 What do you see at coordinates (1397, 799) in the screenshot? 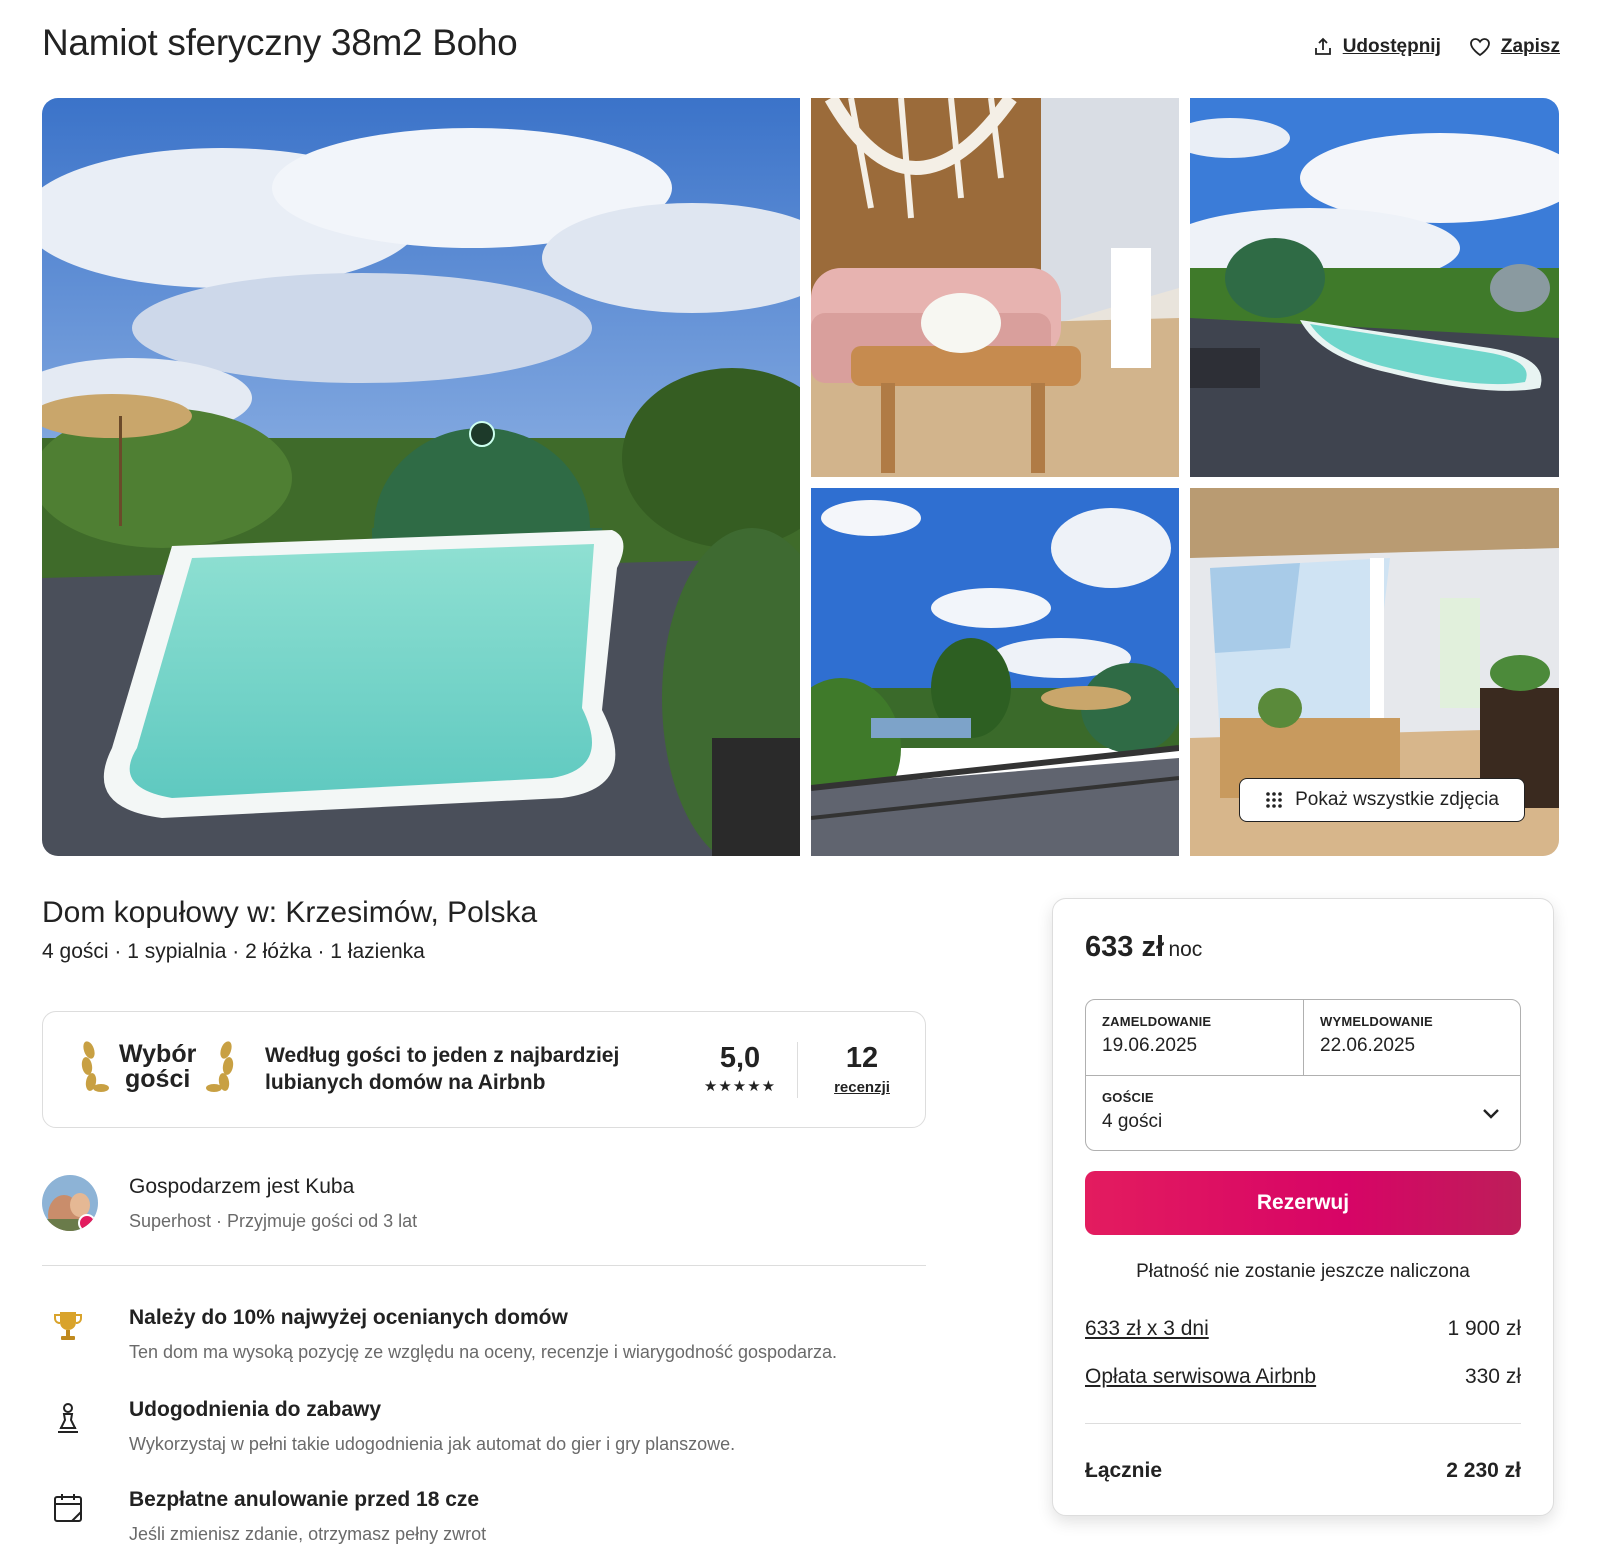
I see `show-all-photos-label: Pokaż wszystkie zdjęcia` at bounding box center [1397, 799].